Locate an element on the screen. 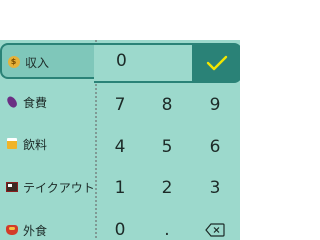  category-food: 食費 is located at coordinates (47, 102).